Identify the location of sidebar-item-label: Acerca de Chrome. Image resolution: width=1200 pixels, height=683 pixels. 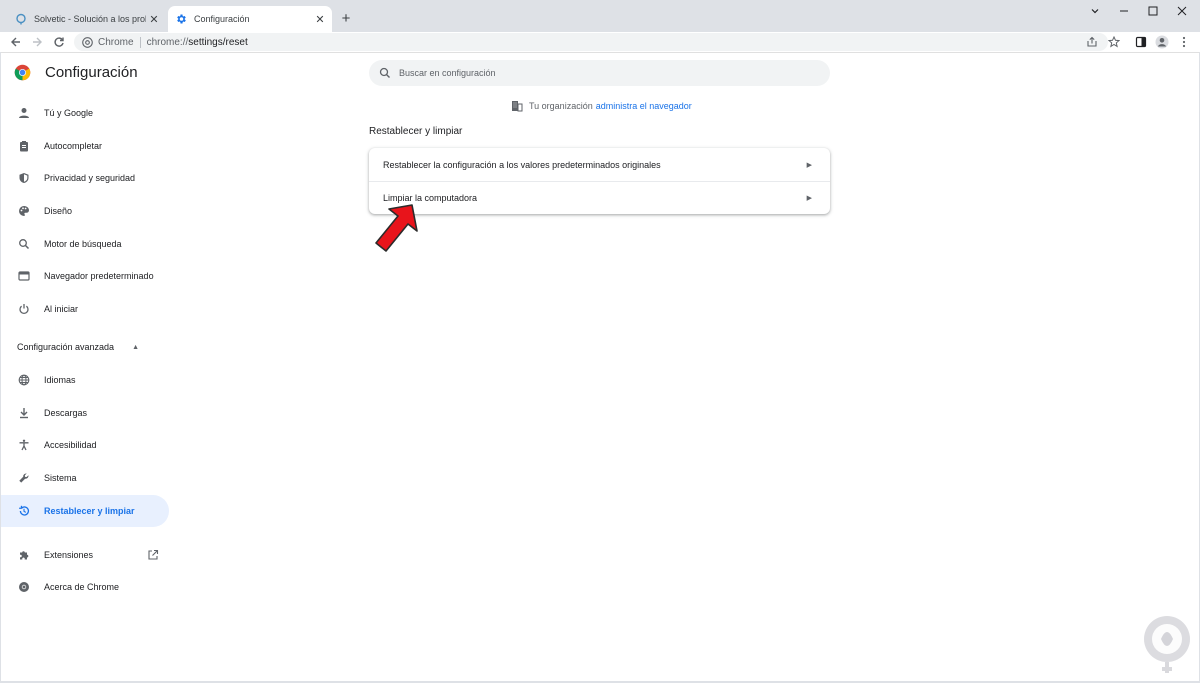
(82, 587).